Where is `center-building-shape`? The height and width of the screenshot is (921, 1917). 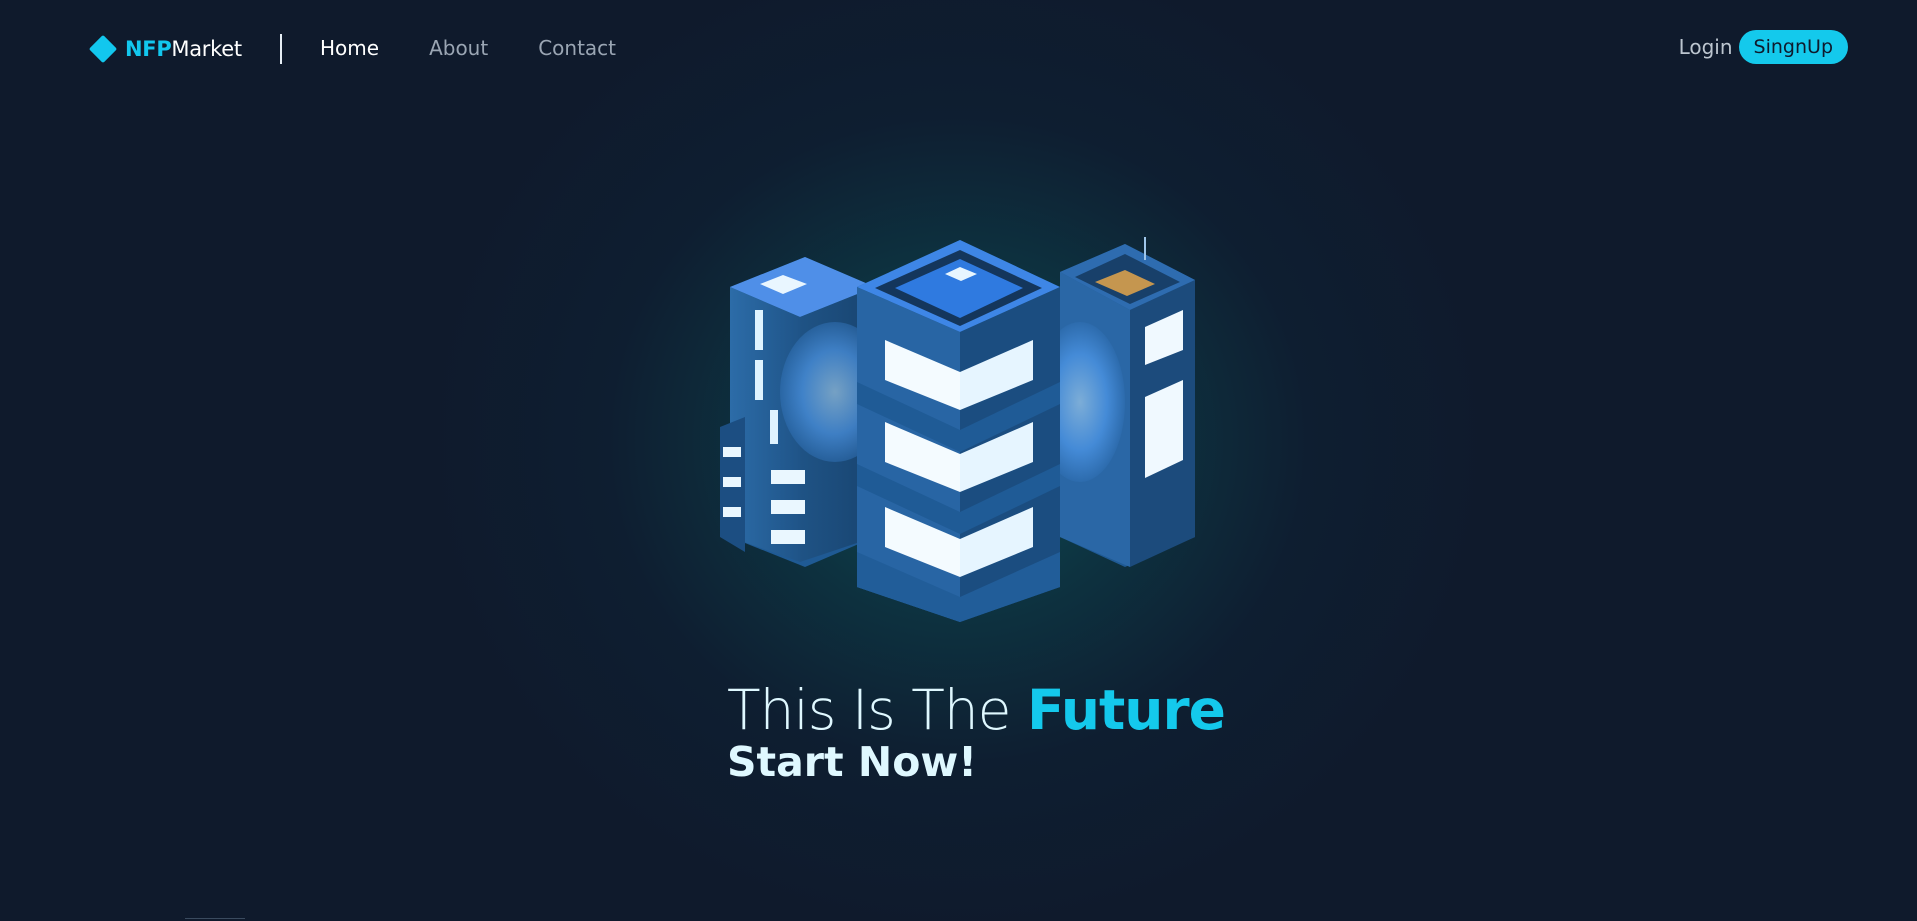
center-building-shape is located at coordinates (958, 431).